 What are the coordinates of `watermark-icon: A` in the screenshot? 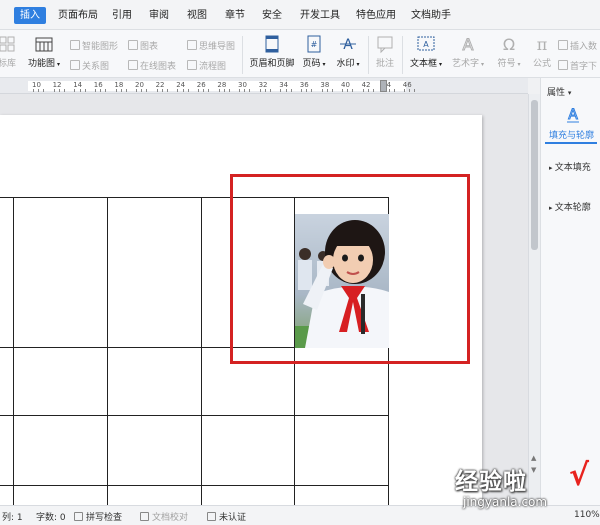 It's located at (348, 45).